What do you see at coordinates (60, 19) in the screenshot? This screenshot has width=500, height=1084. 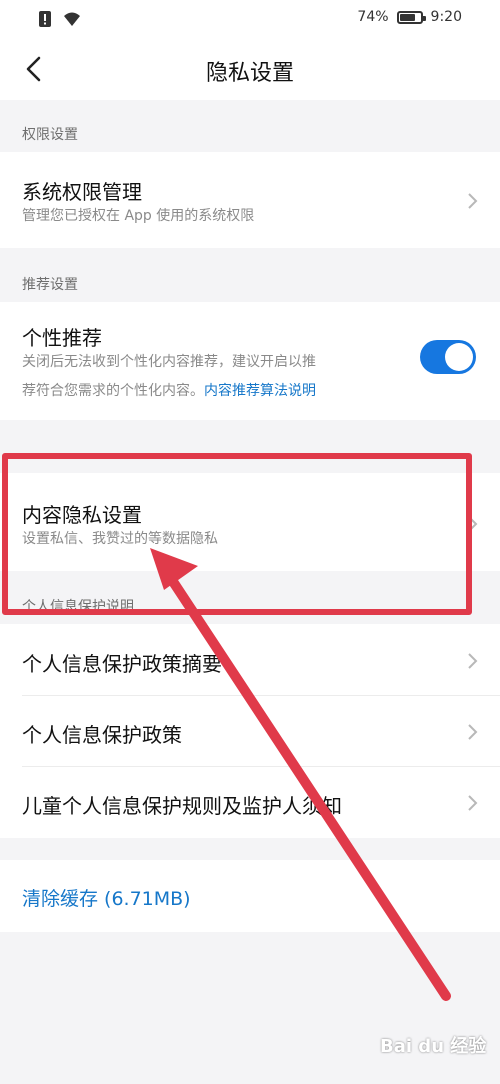 I see `status-left` at bounding box center [60, 19].